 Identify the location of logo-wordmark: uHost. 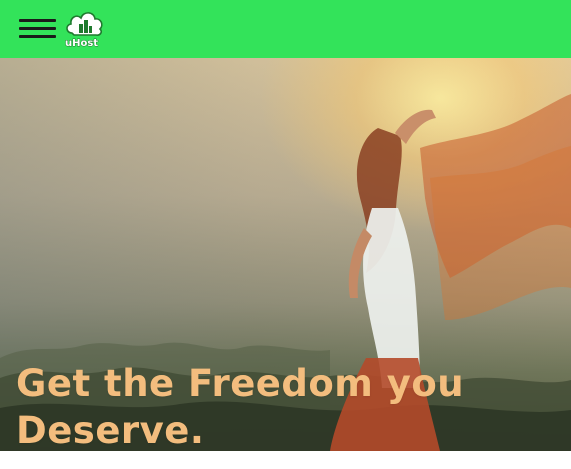
(81, 43).